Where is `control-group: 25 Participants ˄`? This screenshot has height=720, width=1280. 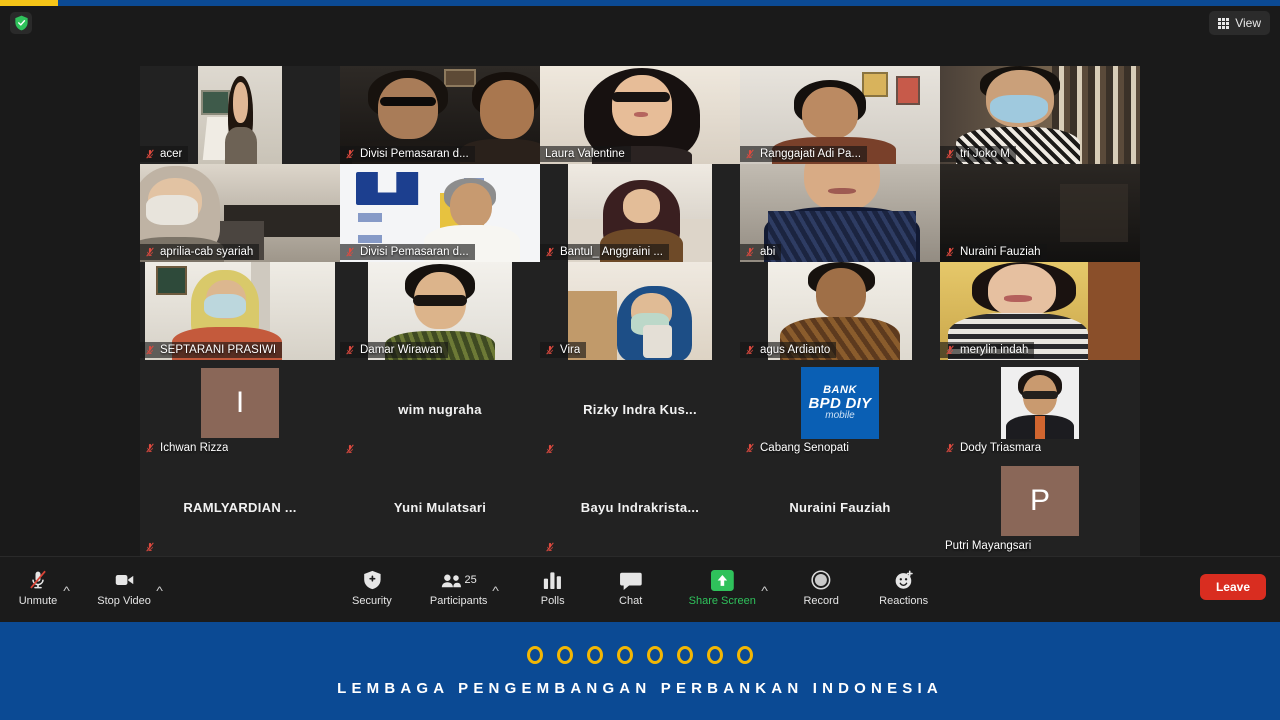
control-group: 25 Participants ˄ is located at coordinates (463, 586).